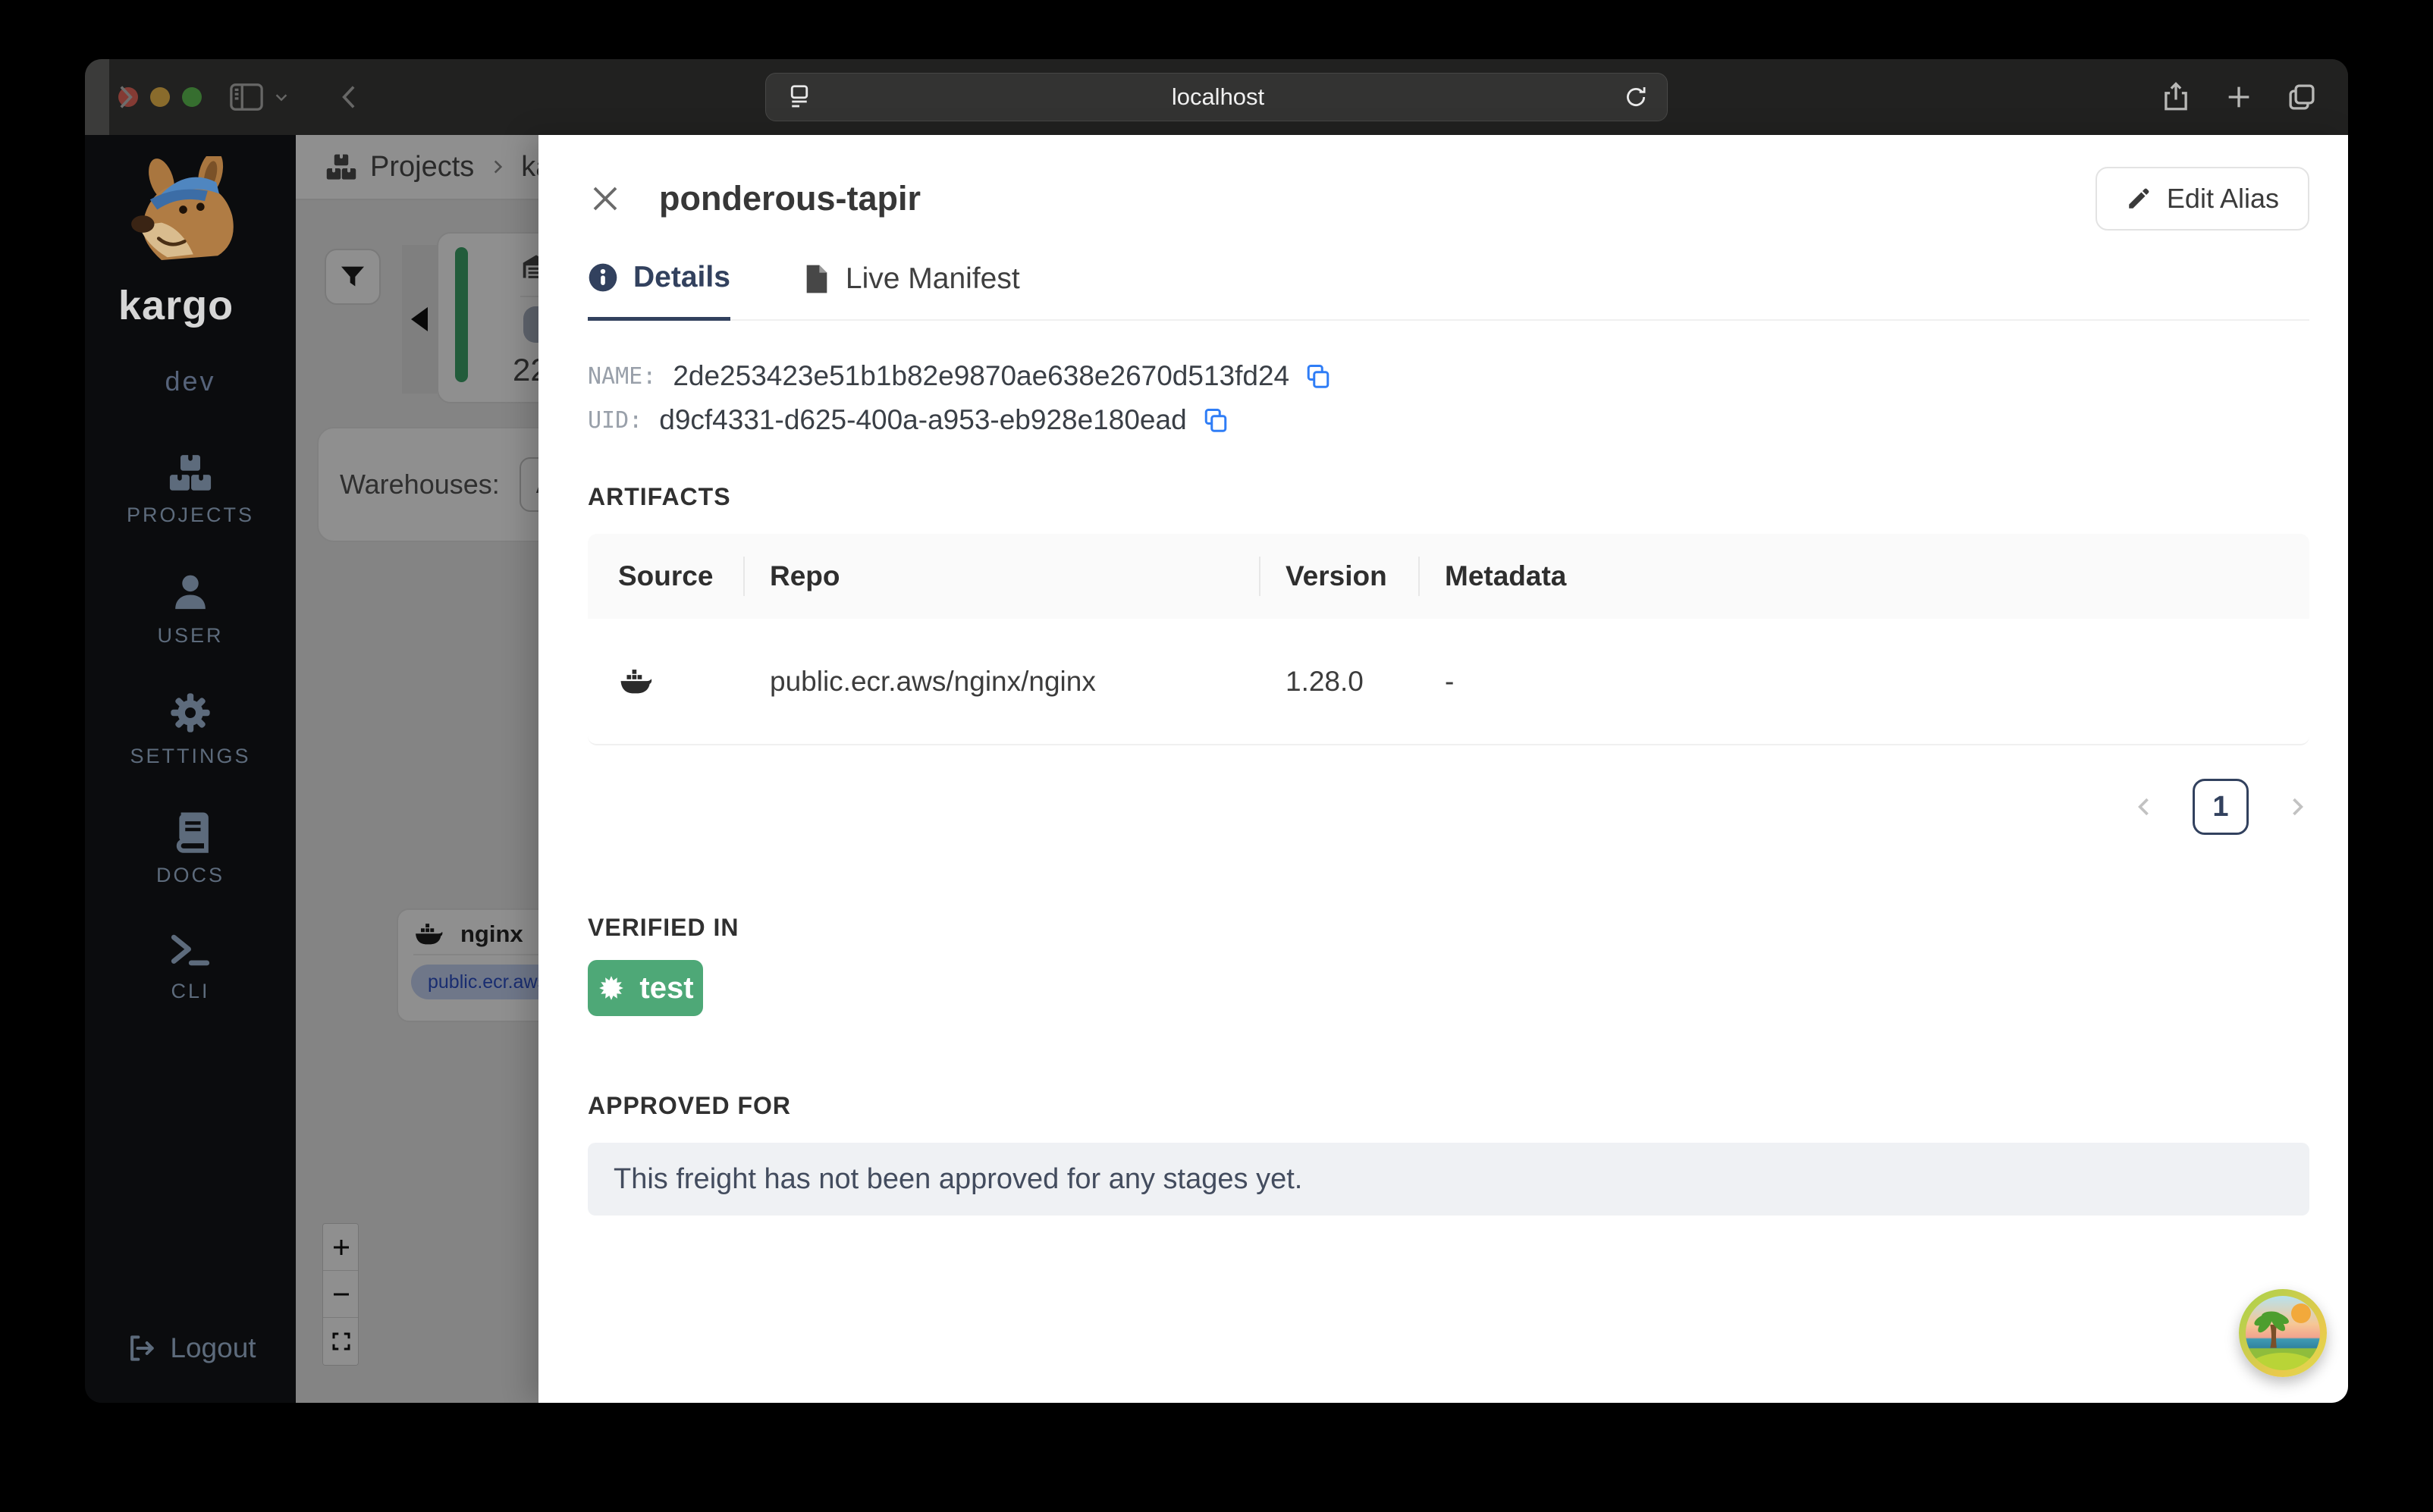 The height and width of the screenshot is (1512, 2433). I want to click on sidebar-item-cli: CLI, so click(190, 967).